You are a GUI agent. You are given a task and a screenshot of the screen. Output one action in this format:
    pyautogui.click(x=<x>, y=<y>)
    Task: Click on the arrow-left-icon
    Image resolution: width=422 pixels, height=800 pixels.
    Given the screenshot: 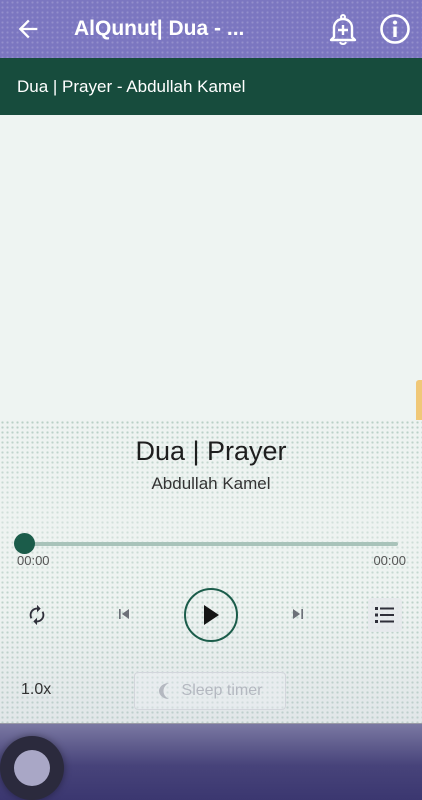 What is the action you would take?
    pyautogui.click(x=28, y=29)
    